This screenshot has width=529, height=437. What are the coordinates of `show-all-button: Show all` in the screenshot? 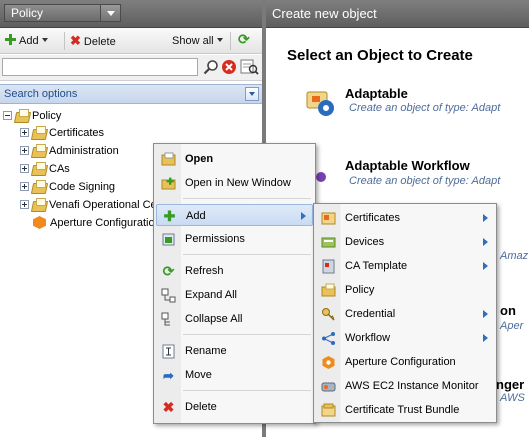 It's located at (197, 41).